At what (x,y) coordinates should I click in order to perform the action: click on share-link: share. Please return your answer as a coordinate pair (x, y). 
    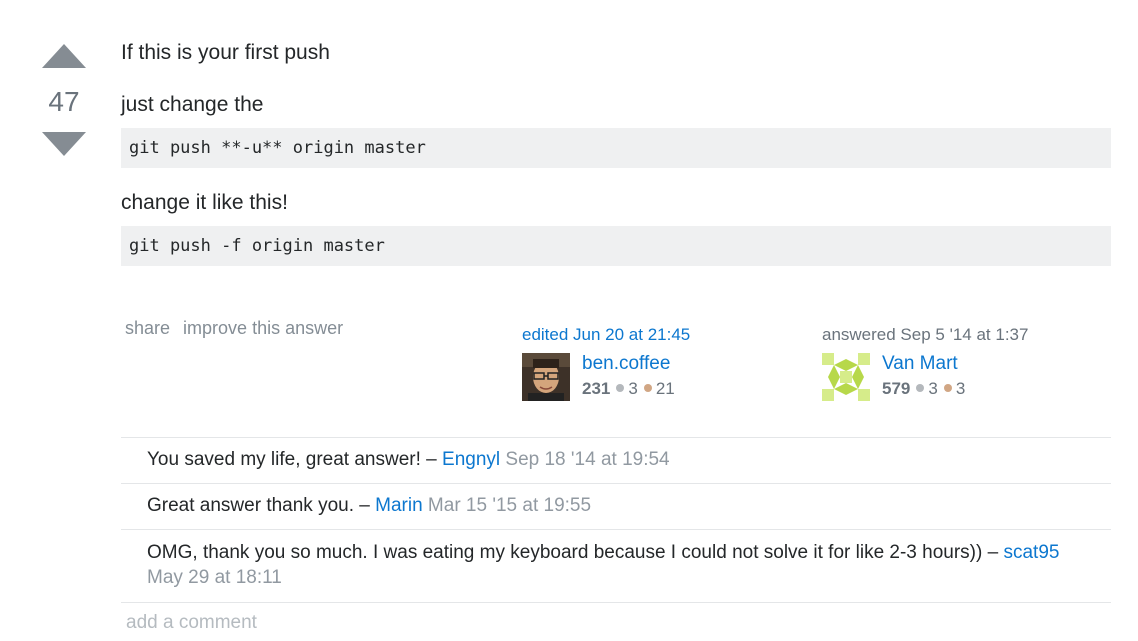
    Looking at the image, I should click on (147, 328).